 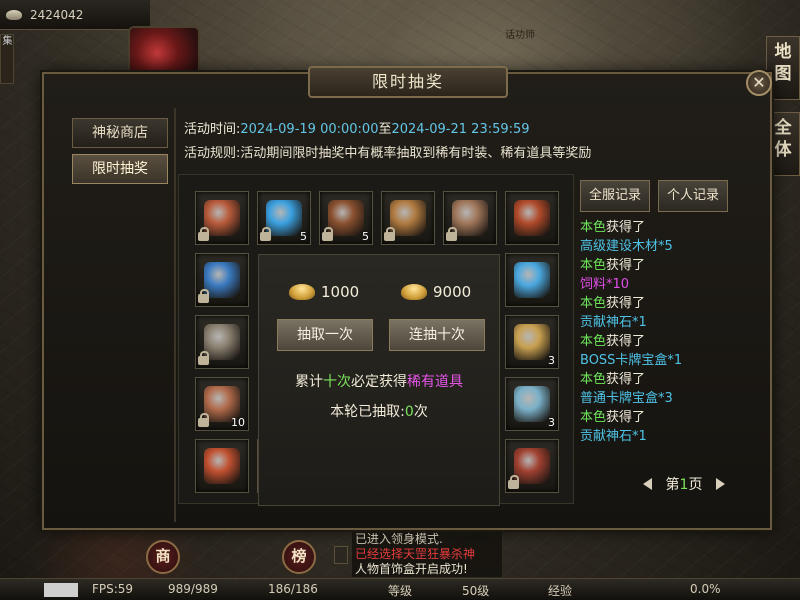 What do you see at coordinates (222, 404) in the screenshot?
I see `prize-slot: 10` at bounding box center [222, 404].